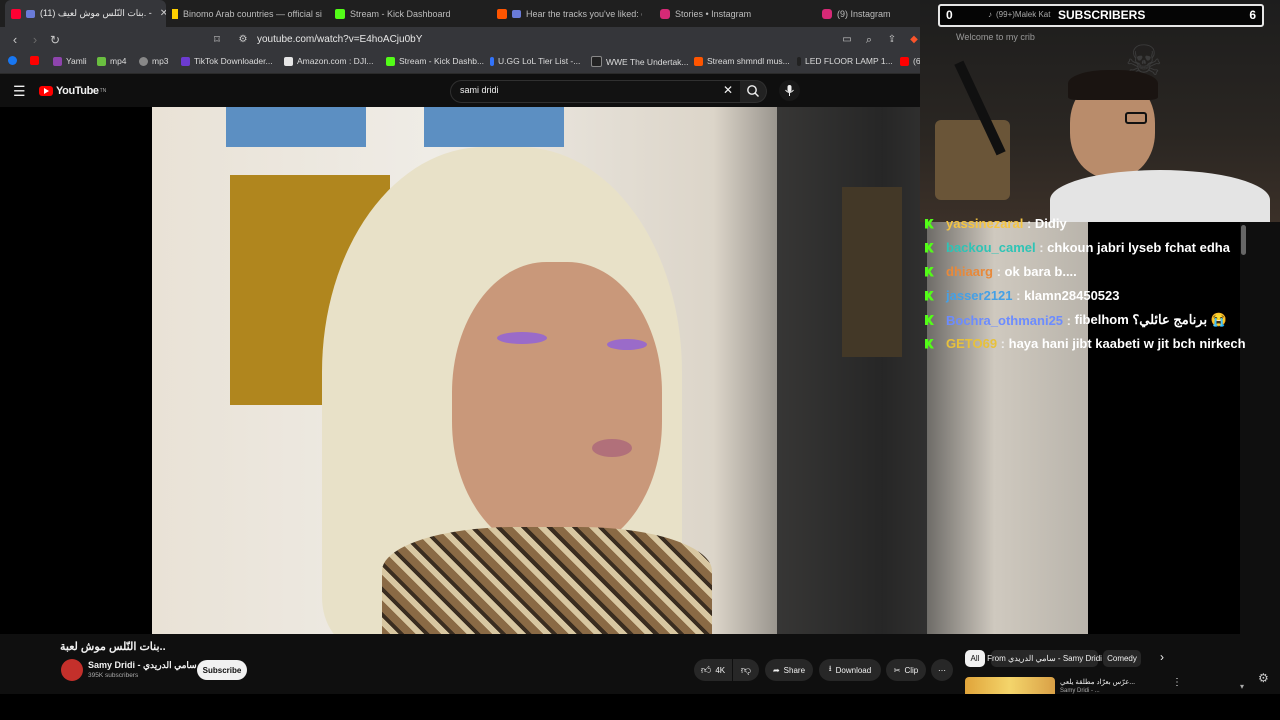 Image resolution: width=1280 pixels, height=720 pixels. What do you see at coordinates (113, 647) in the screenshot?
I see `video-title: بنات النّلس موش لعبة..` at bounding box center [113, 647].